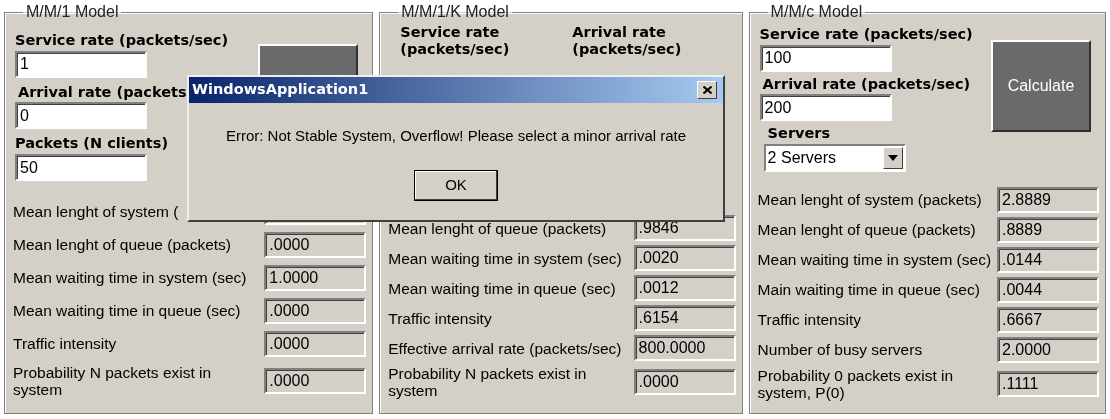 The image size is (1110, 419). What do you see at coordinates (505, 348) in the screenshot?
I see `result-label: Effective arrival rate (packets/sec)` at bounding box center [505, 348].